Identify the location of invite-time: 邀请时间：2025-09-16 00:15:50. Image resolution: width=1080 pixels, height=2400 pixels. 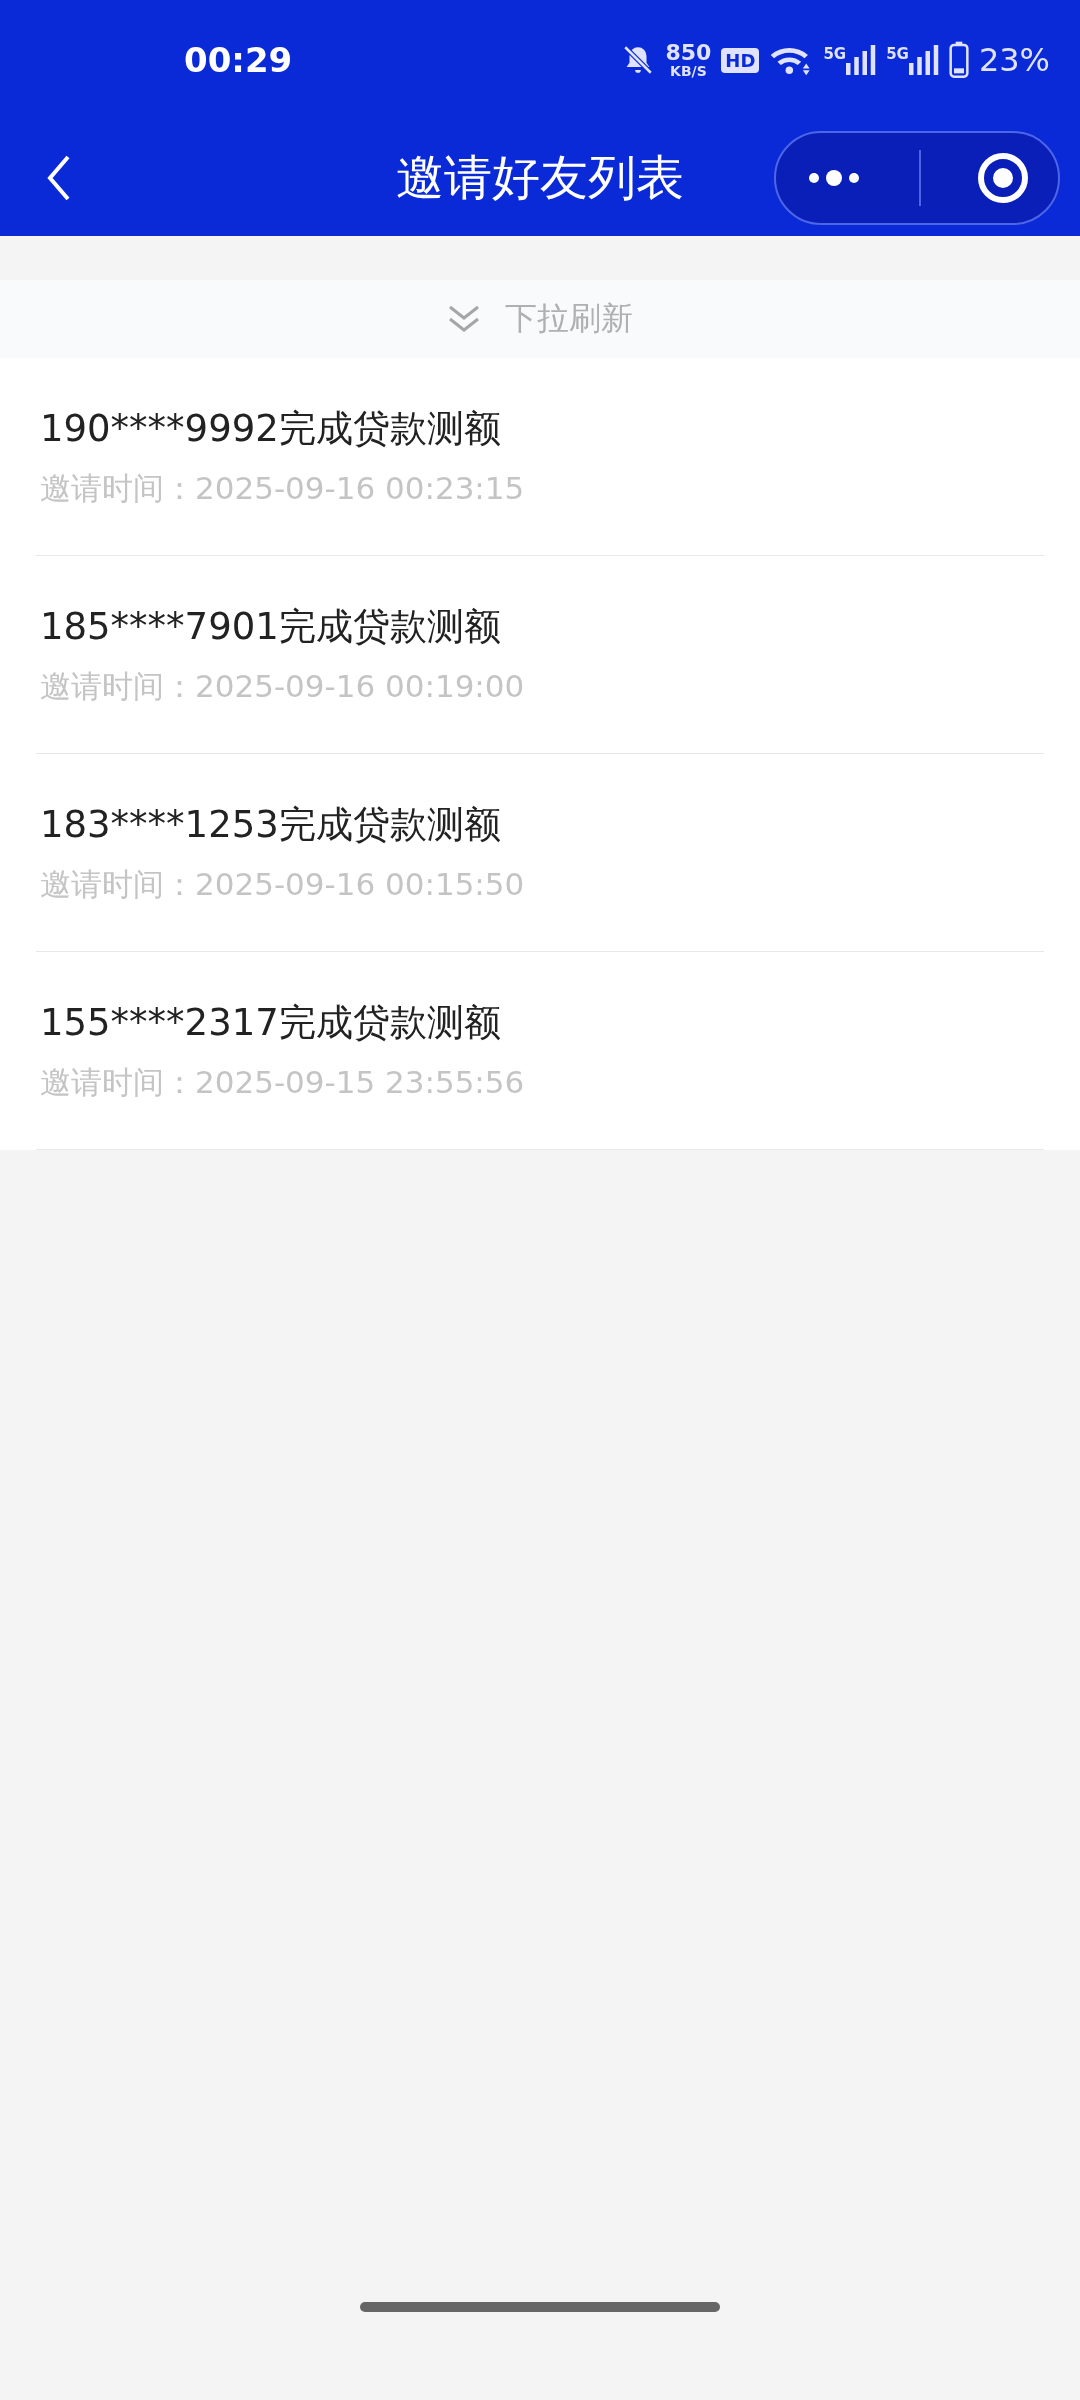
(283, 884).